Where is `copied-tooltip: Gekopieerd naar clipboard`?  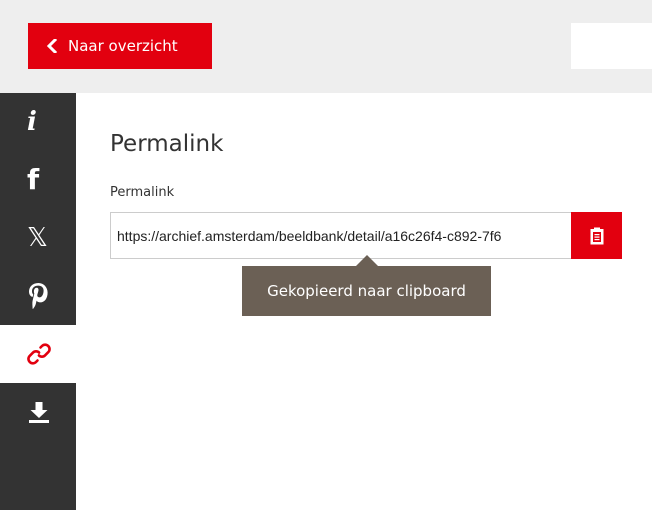
copied-tooltip: Gekopieerd naar clipboard is located at coordinates (366, 291).